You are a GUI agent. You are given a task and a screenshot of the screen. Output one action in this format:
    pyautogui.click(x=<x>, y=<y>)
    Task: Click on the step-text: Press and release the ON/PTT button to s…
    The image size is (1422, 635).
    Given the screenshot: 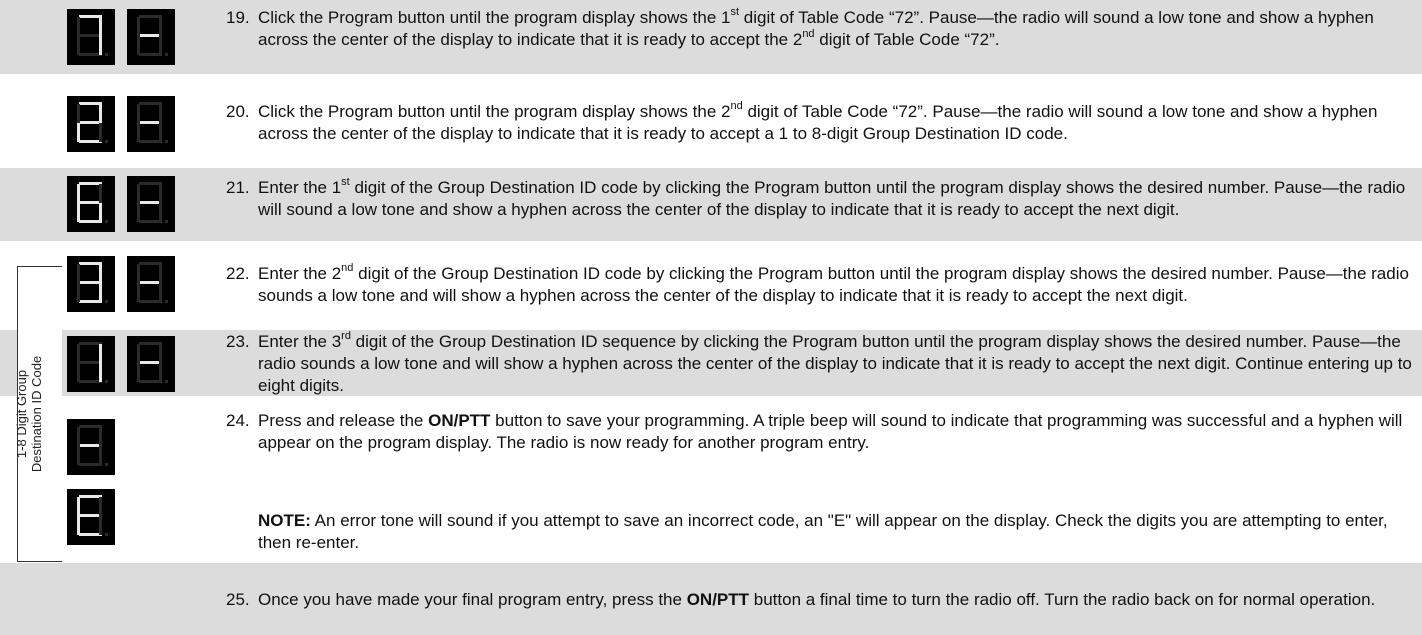 What is the action you would take?
    pyautogui.click(x=838, y=432)
    